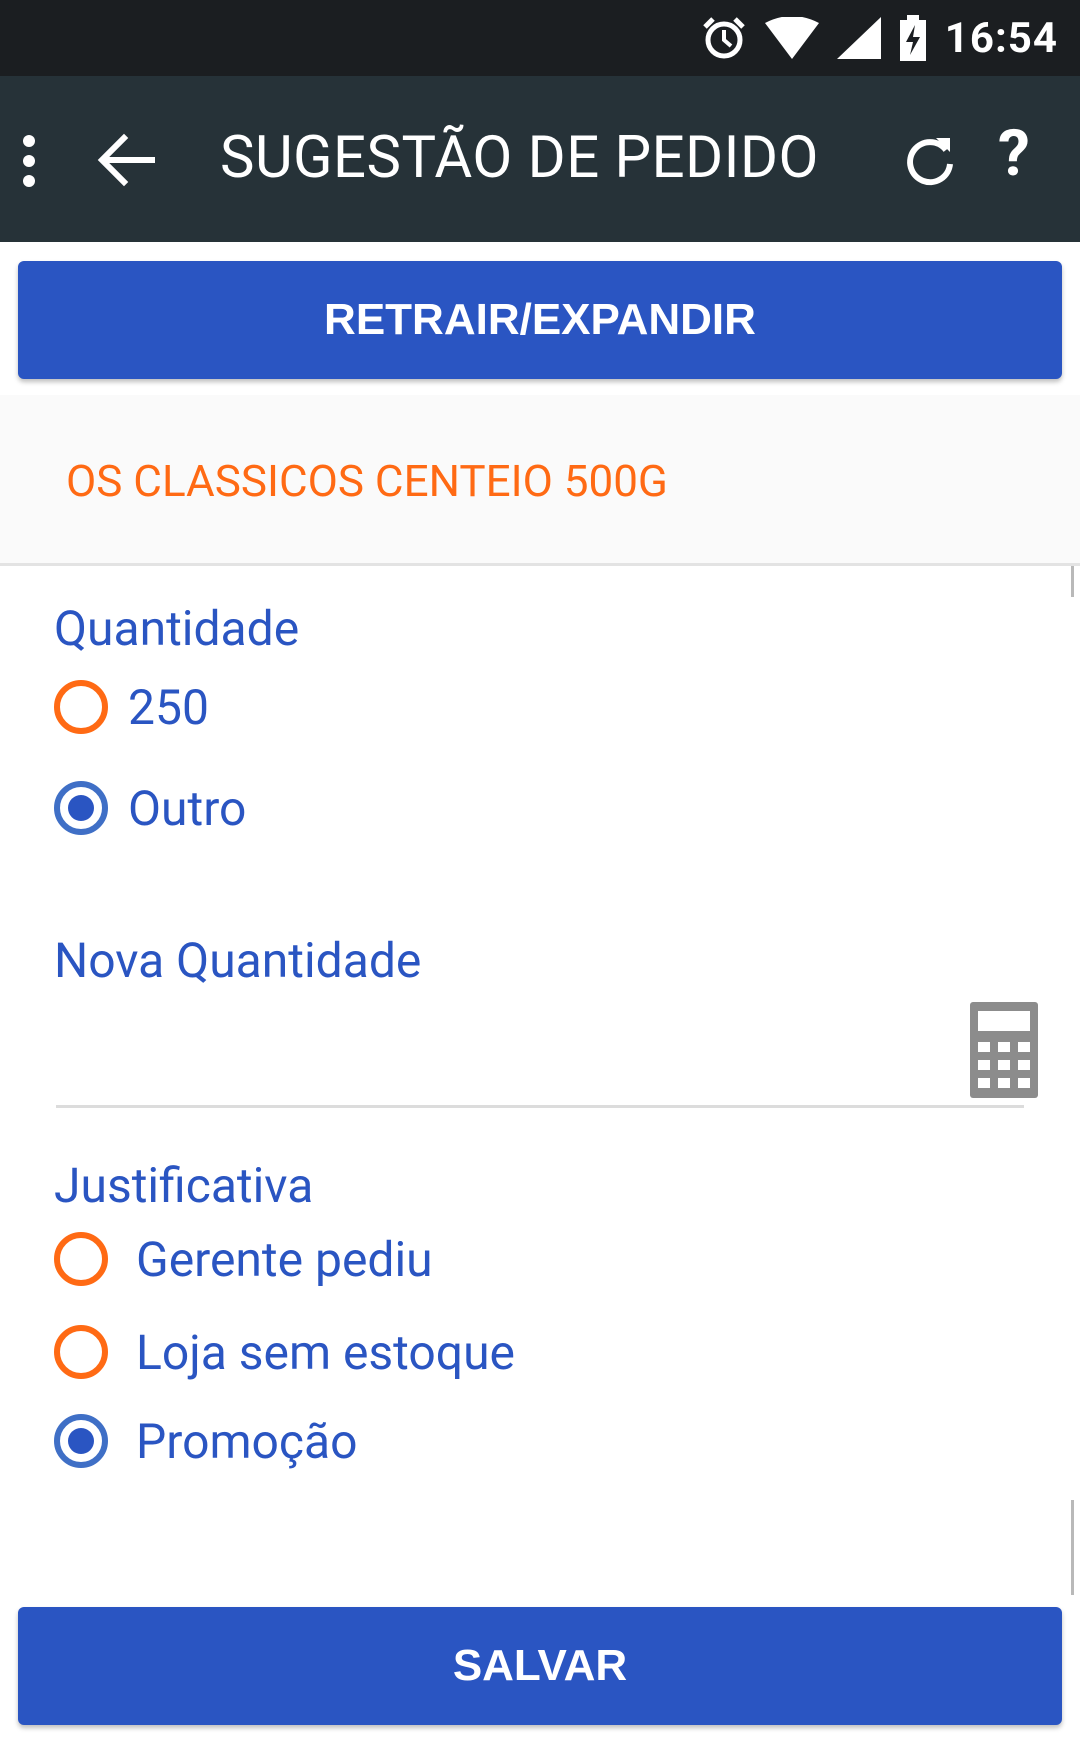 This screenshot has height=1755, width=1080. I want to click on calculator-icon, so click(1004, 1050).